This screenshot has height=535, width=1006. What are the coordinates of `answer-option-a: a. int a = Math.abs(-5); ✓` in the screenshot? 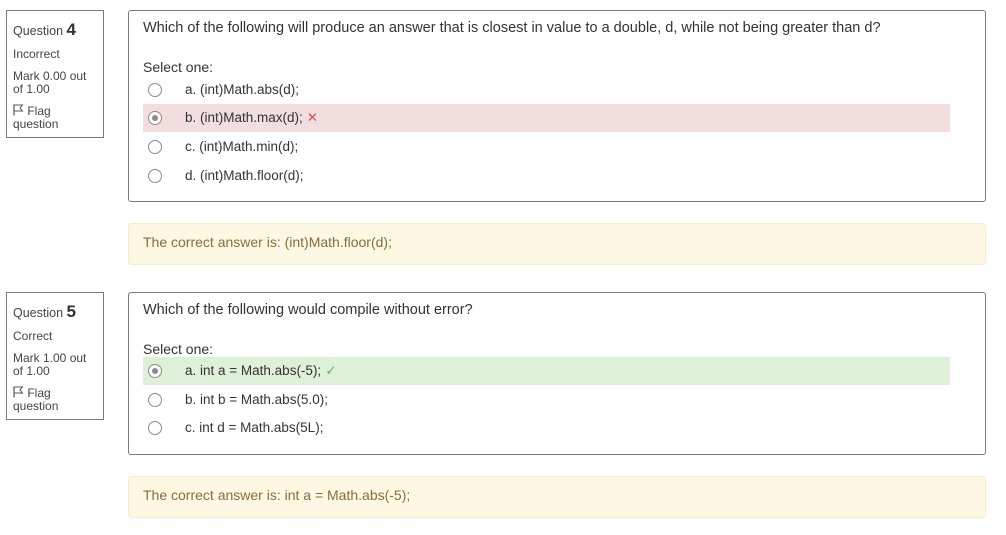 It's located at (546, 371).